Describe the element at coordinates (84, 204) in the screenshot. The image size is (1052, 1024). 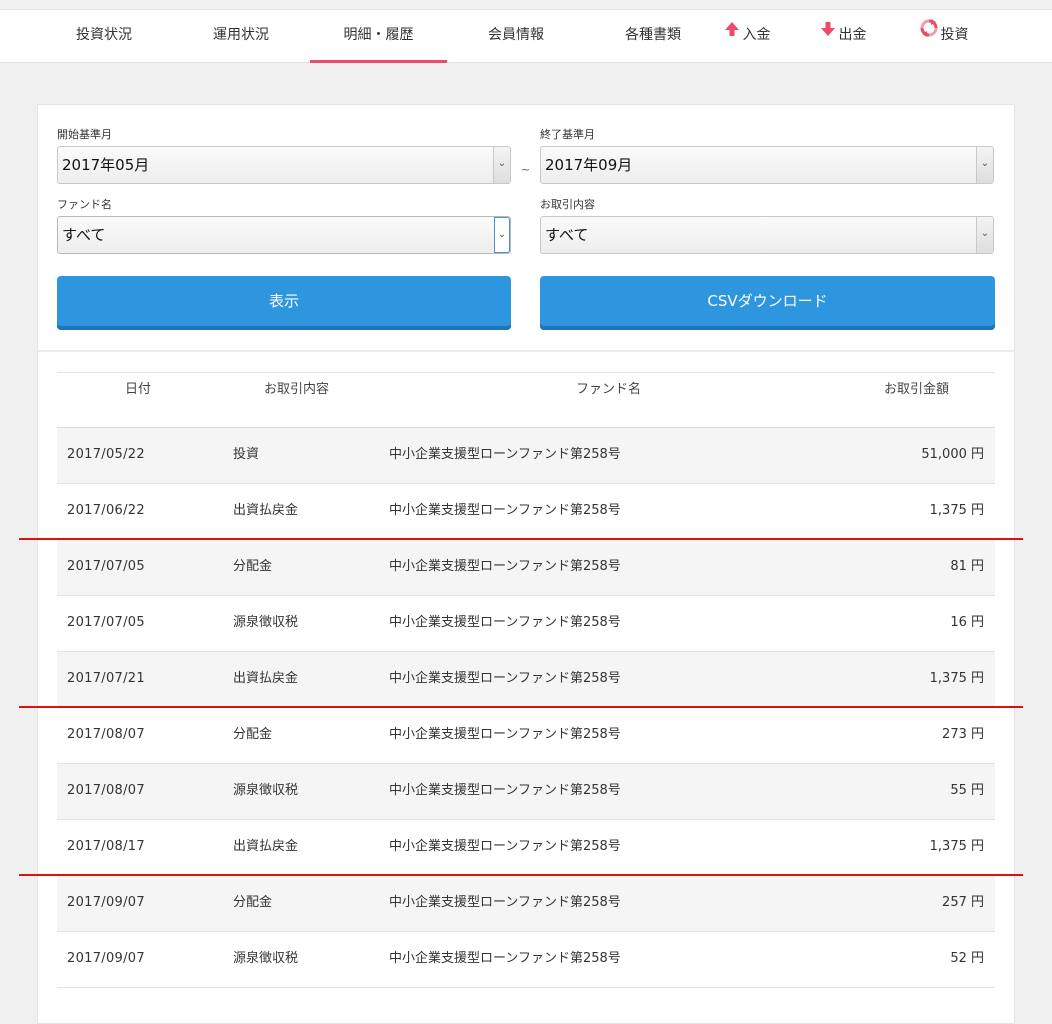
I see `fund-name-label: ファンド名` at that location.